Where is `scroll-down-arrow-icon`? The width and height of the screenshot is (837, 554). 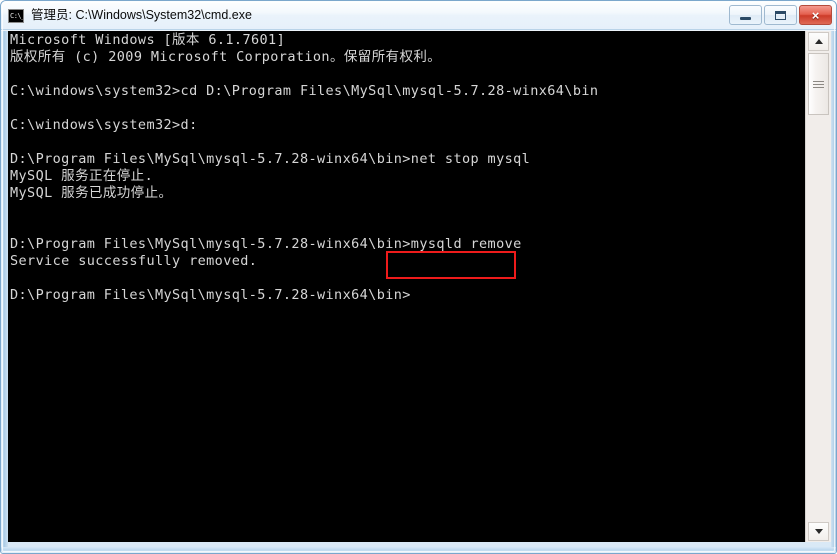
scroll-down-arrow-icon is located at coordinates (818, 531).